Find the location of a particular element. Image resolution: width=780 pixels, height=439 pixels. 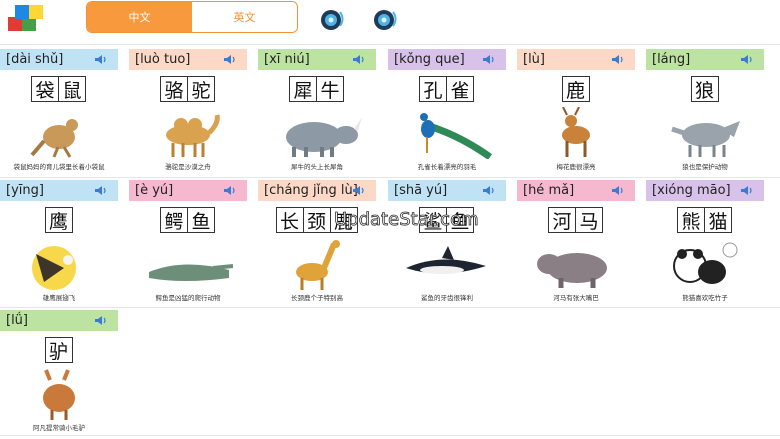

hanzi-row: 犀牛 is located at coordinates (317, 89).